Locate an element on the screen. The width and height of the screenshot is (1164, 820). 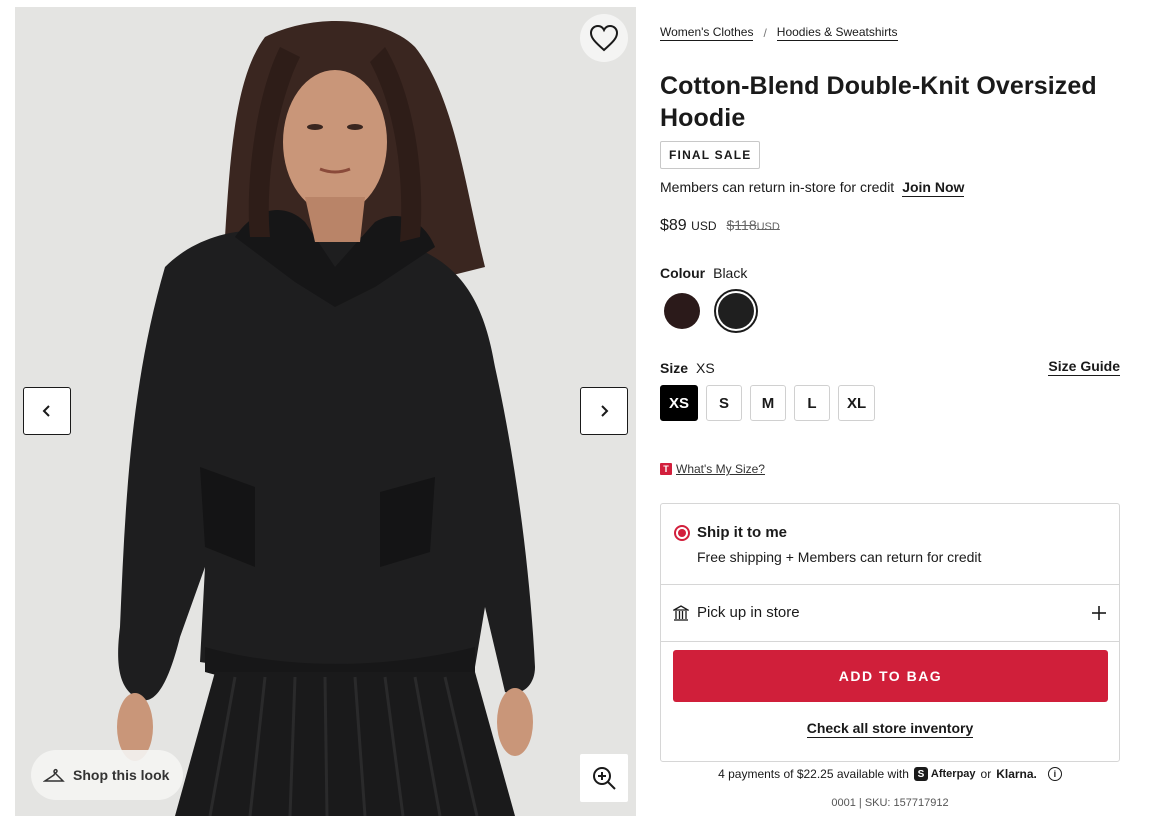
size-selector-label: Size XS Size Guide is located at coordinates (890, 367).